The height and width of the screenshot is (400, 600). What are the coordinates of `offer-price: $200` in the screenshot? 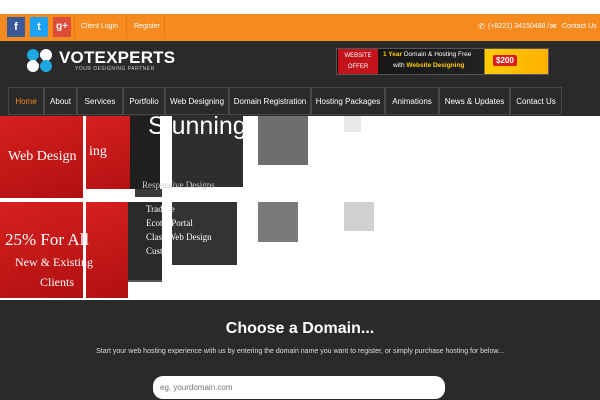 It's located at (505, 60).